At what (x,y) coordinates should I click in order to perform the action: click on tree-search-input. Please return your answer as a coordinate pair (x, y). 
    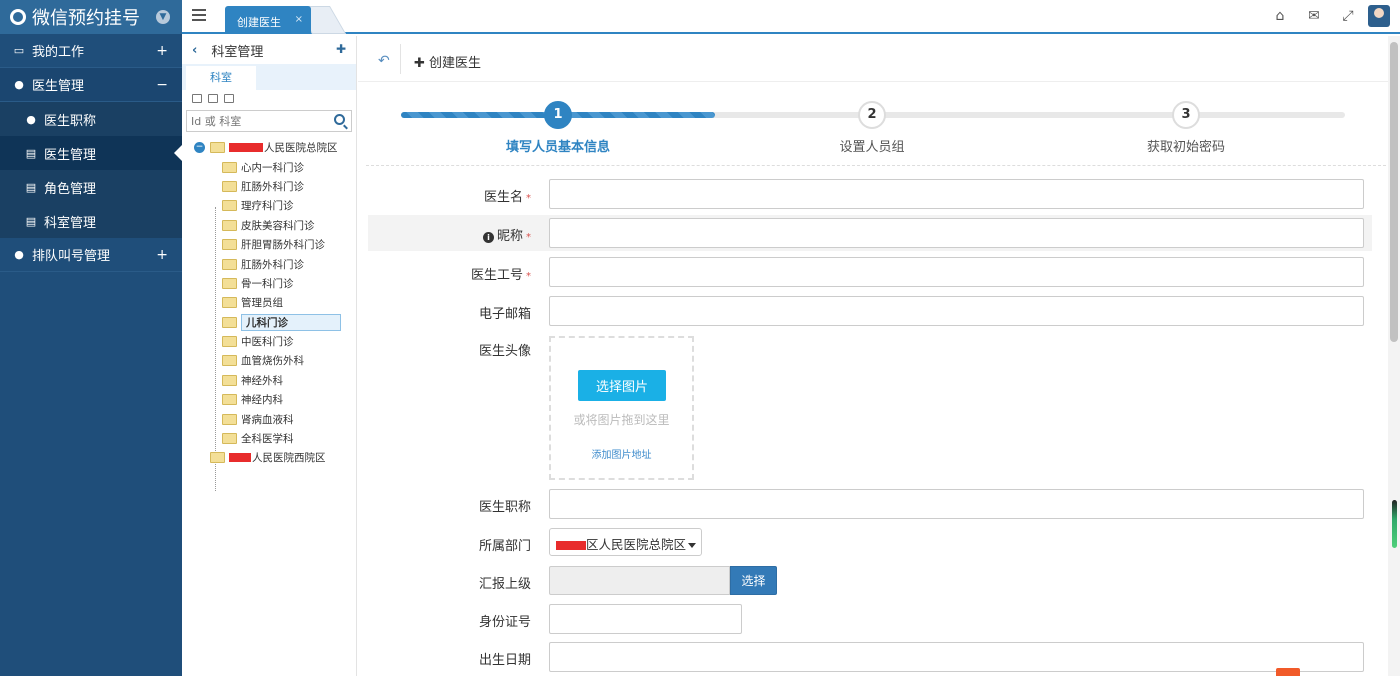
    Looking at the image, I should click on (257, 121).